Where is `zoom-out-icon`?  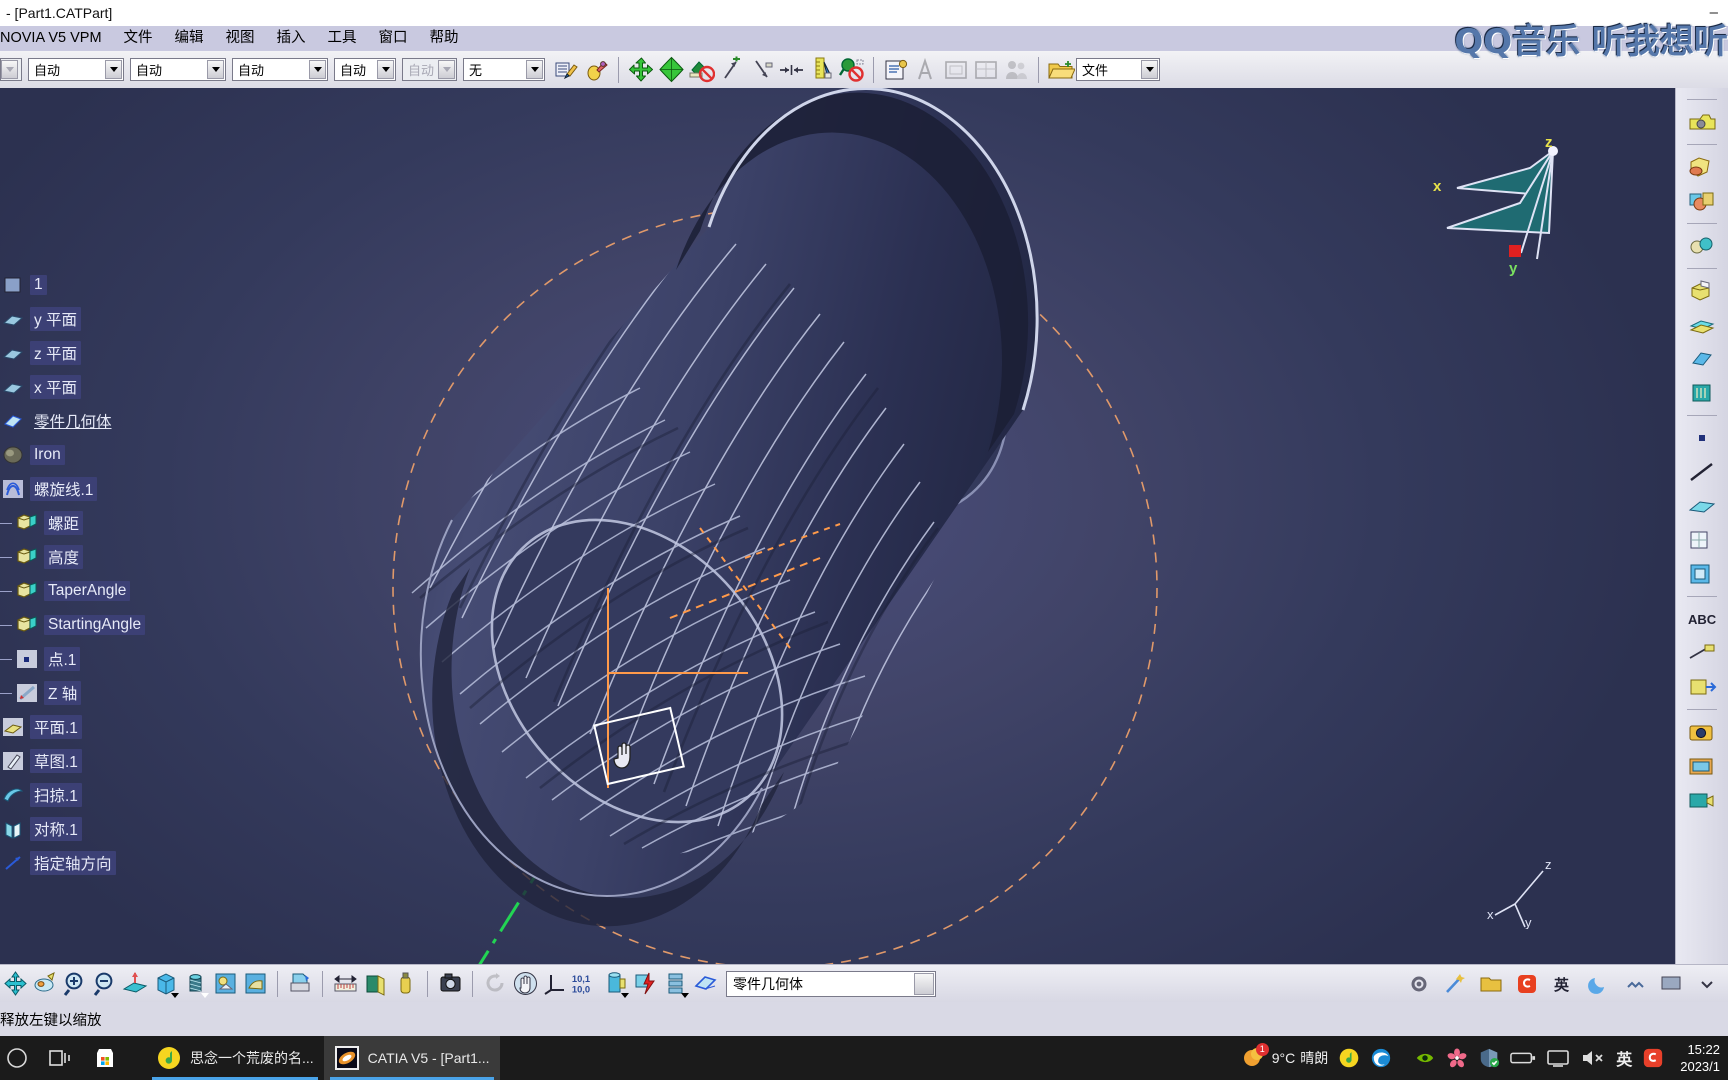 zoom-out-icon is located at coordinates (105, 984).